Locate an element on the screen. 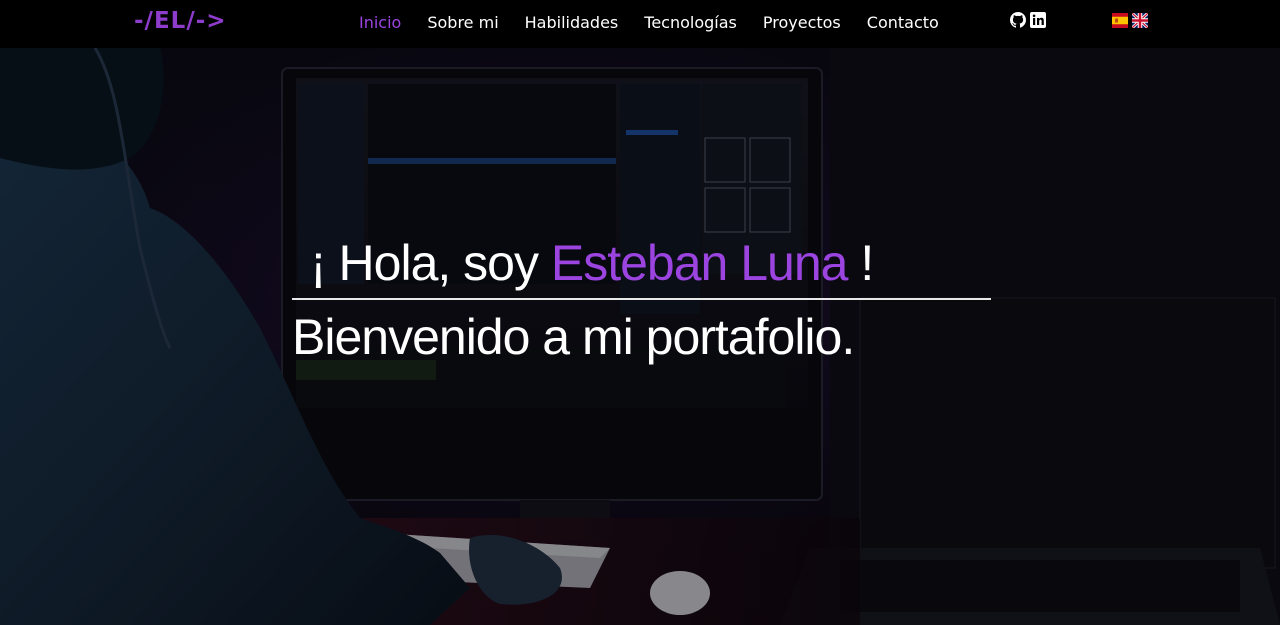 The height and width of the screenshot is (625, 1280). linkedin-icon is located at coordinates (1038, 20).